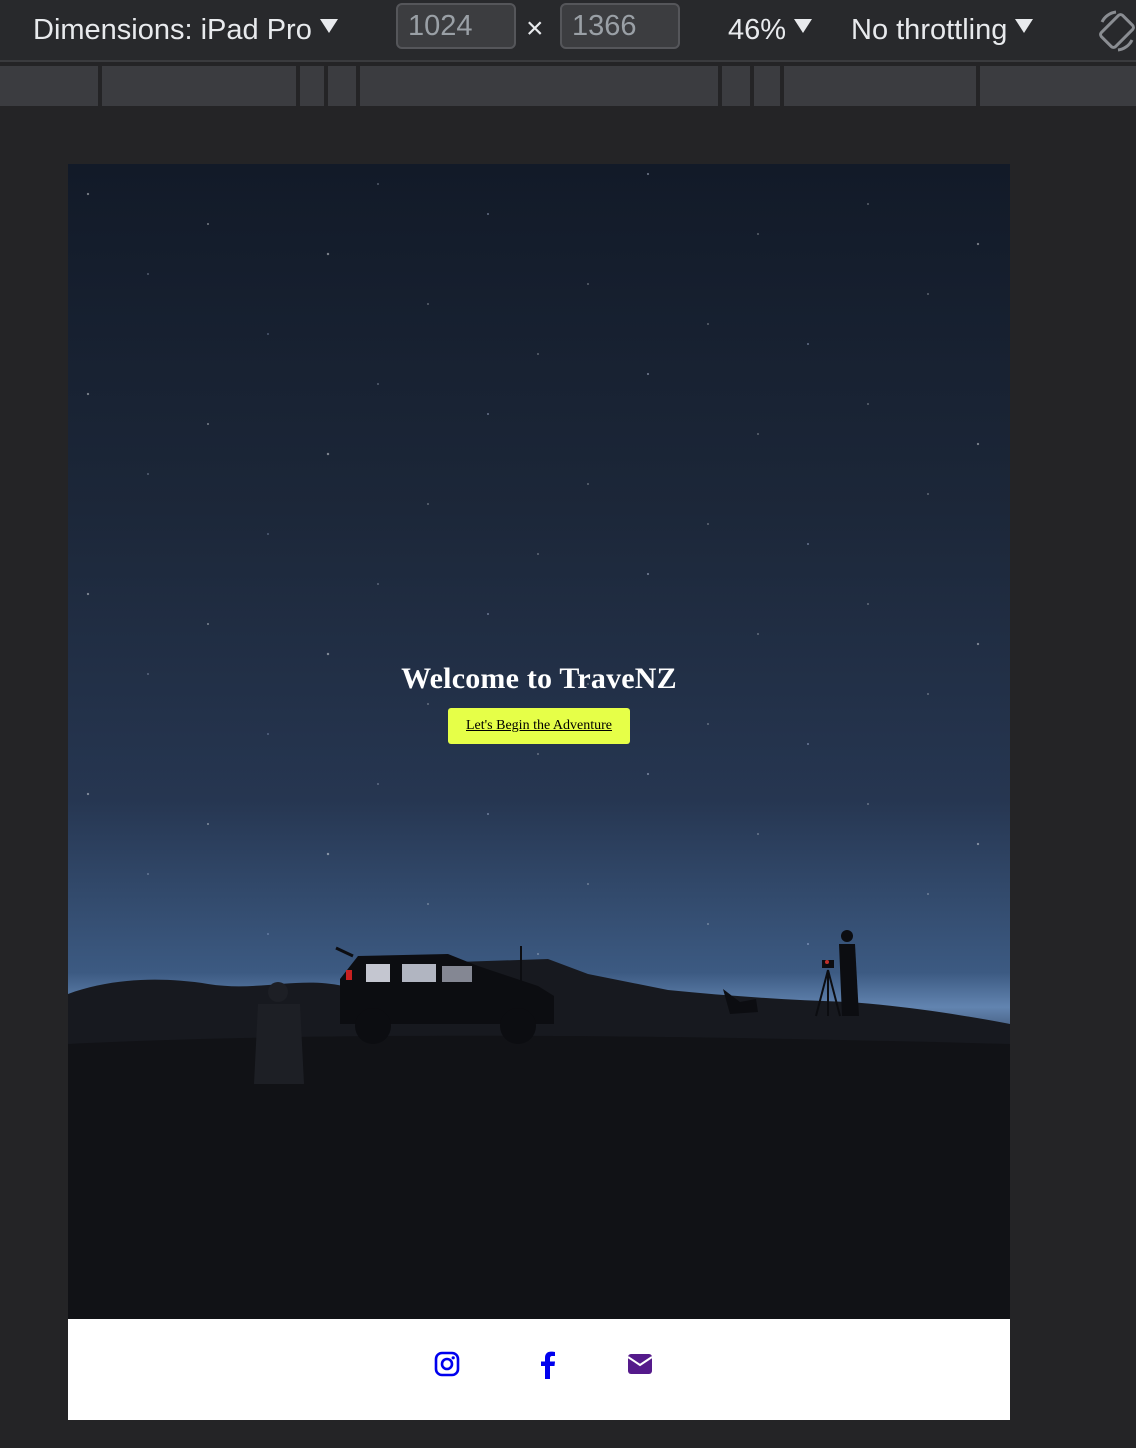  Describe the element at coordinates (447, 1364) in the screenshot. I see `instagram-icon` at that location.